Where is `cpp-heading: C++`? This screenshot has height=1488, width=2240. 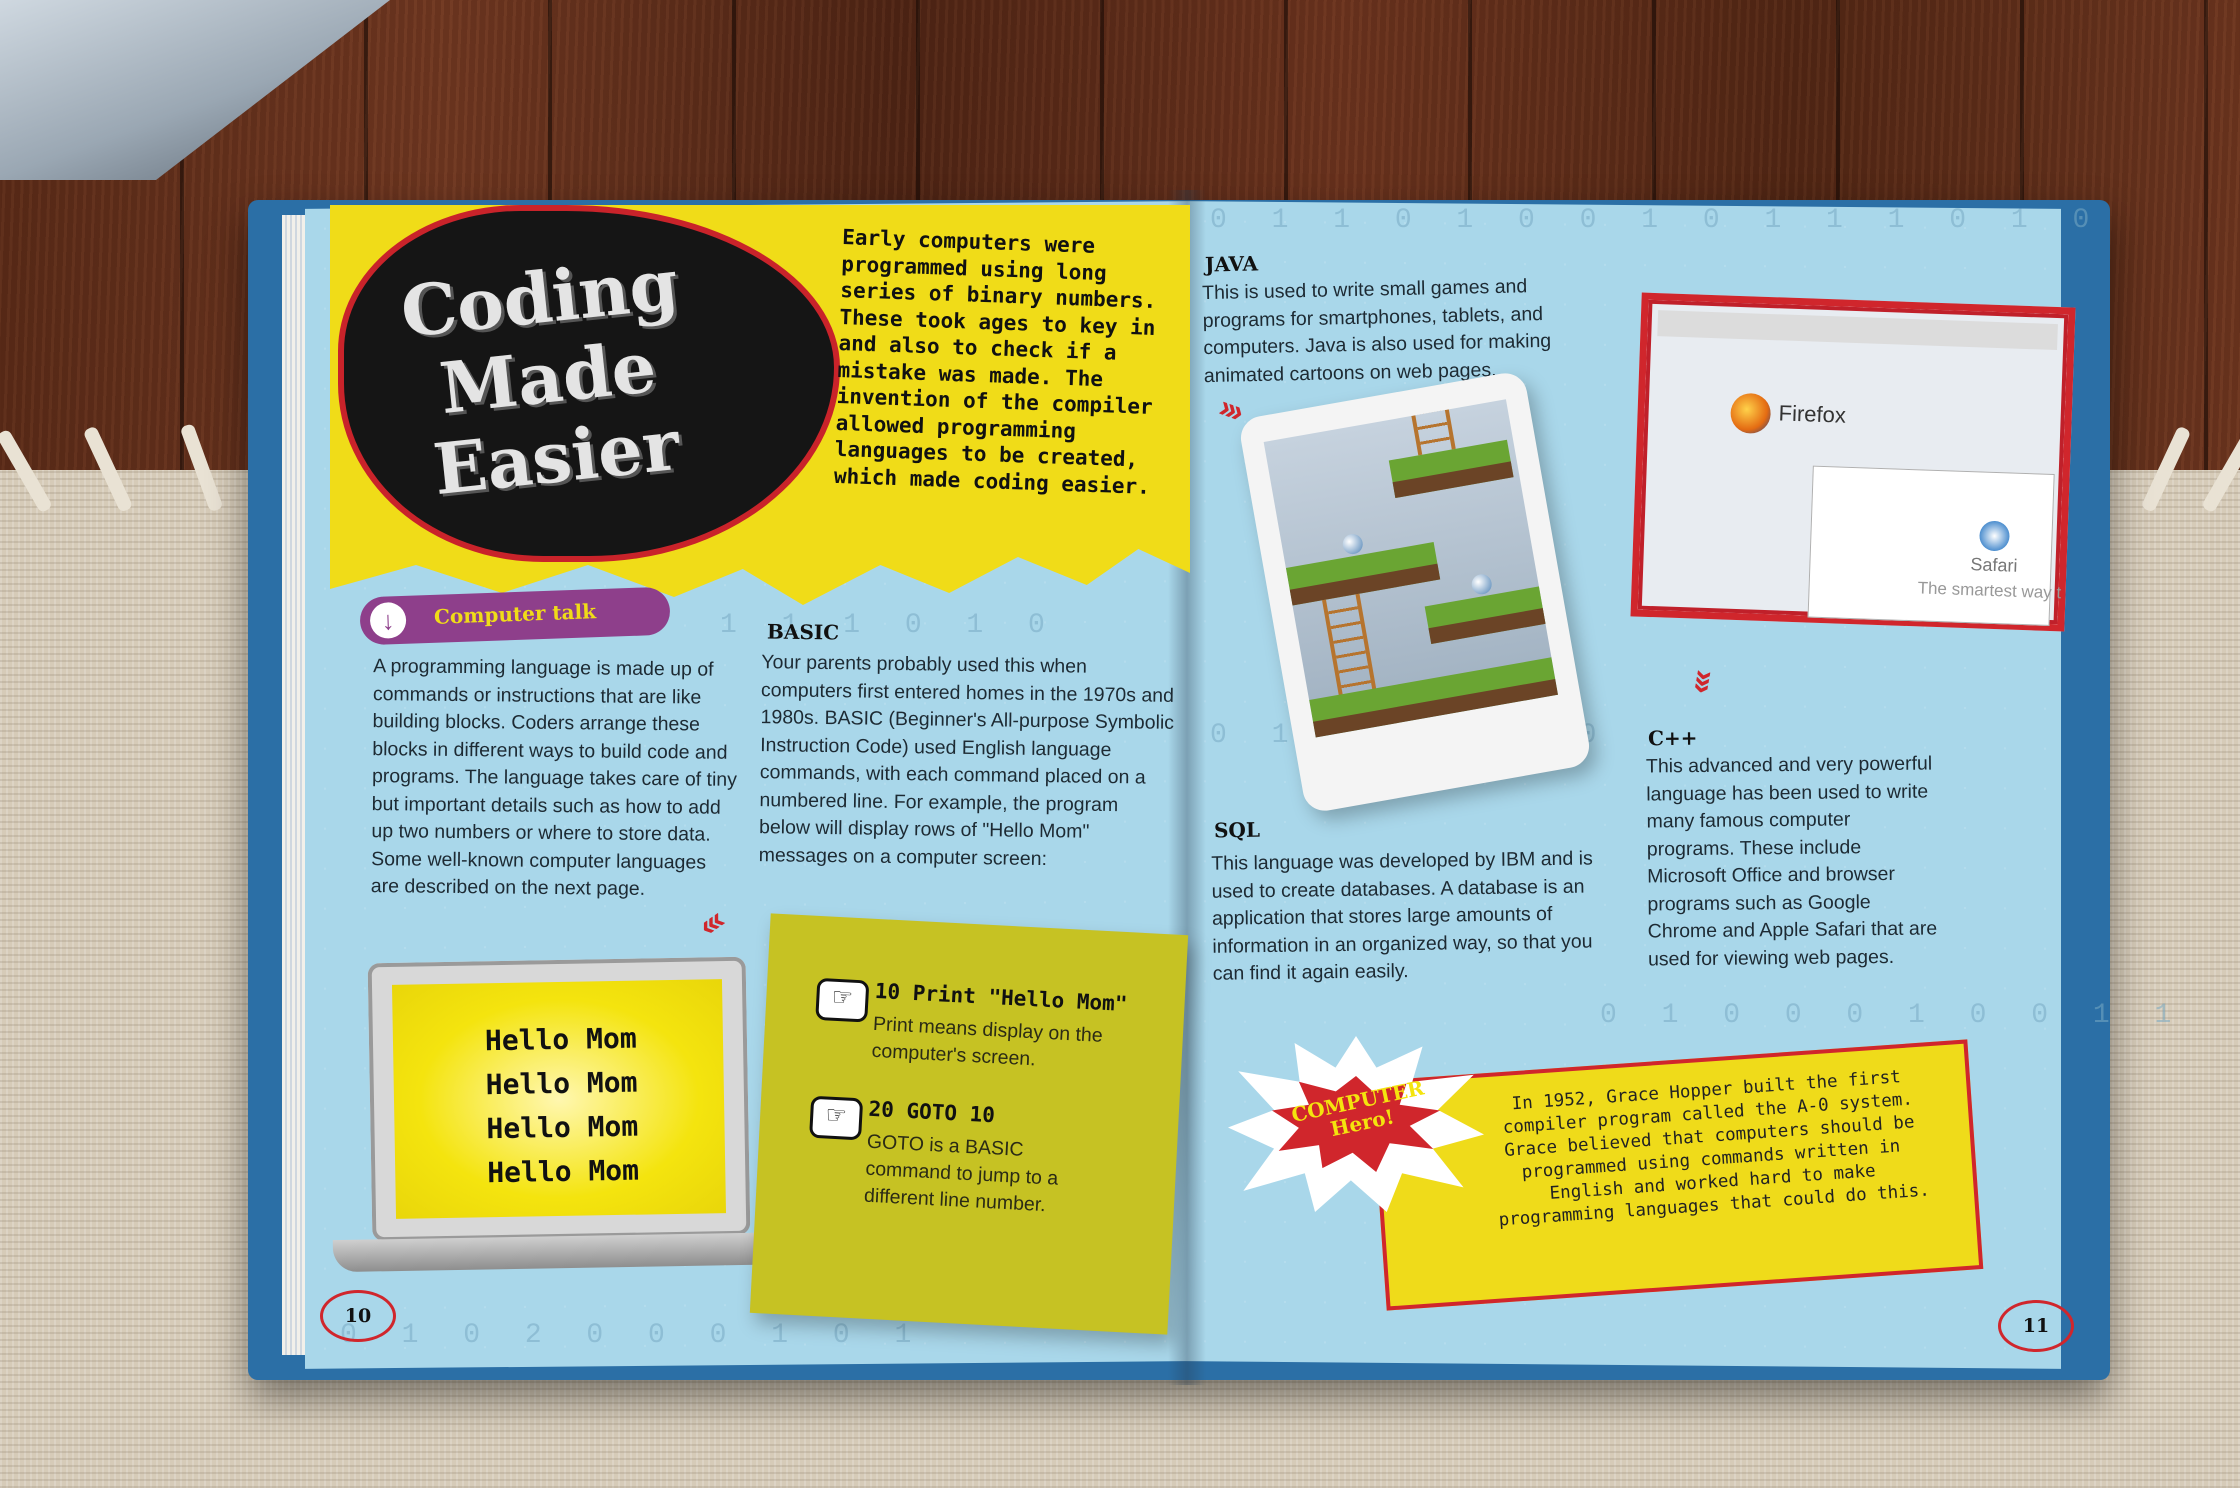
cpp-heading: C++ is located at coordinates (1672, 738).